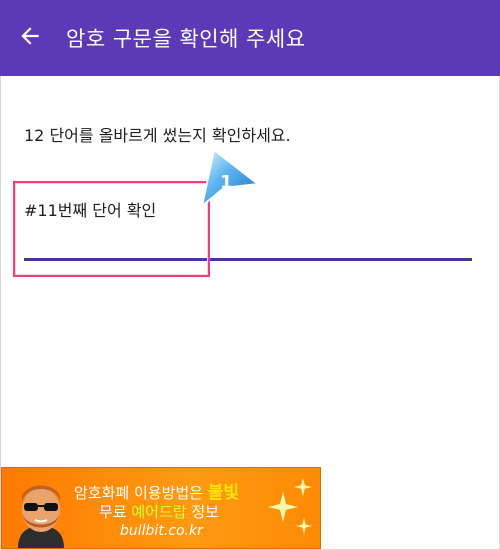 The height and width of the screenshot is (550, 500). I want to click on banner-subline: 무료 예어드랍 정보, so click(159, 512).